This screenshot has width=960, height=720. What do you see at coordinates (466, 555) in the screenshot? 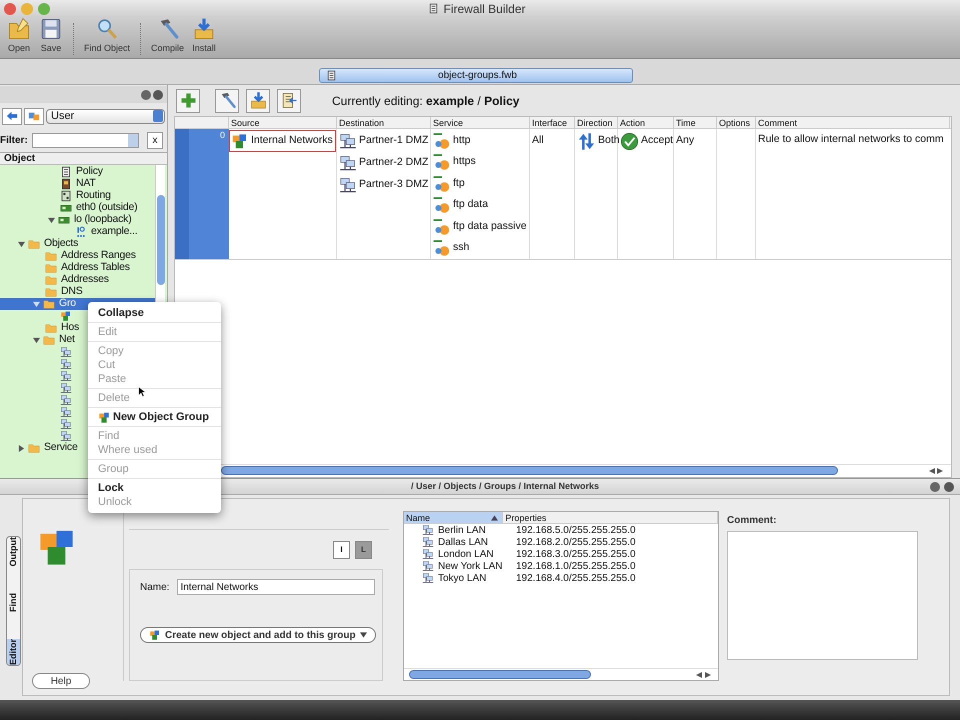
I see `table-cell-text: London LAN` at bounding box center [466, 555].